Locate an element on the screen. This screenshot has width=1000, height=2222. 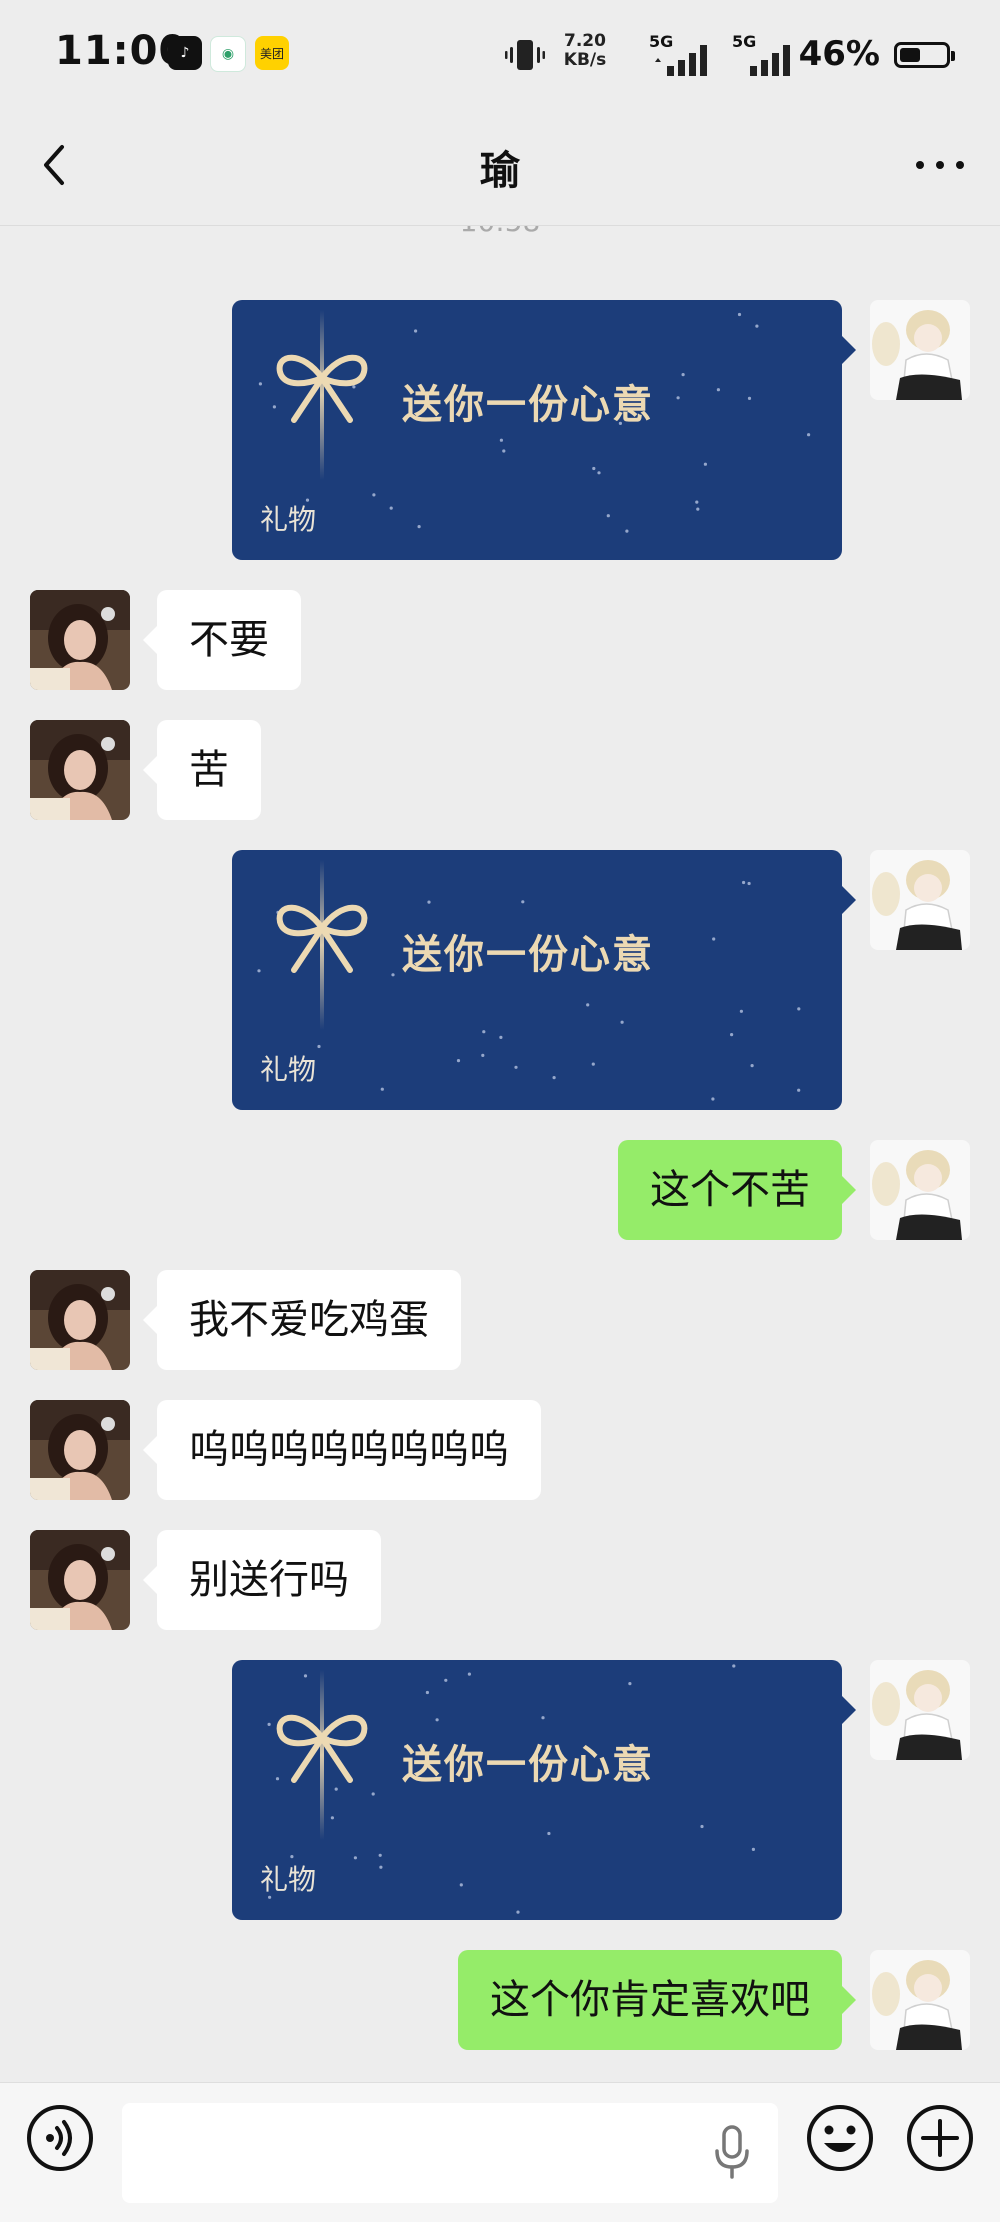
network-speed: 7.20 KB/s is located at coordinates (585, 51).